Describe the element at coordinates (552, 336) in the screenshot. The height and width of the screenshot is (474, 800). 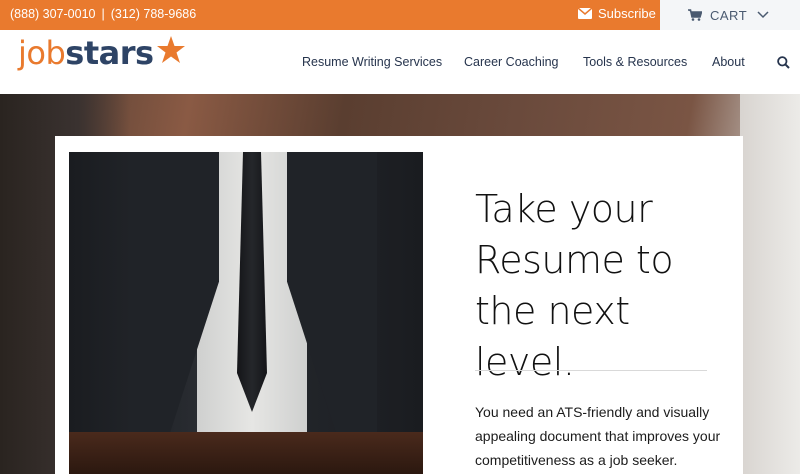
I see `headline-line-3: the next level.` at that location.